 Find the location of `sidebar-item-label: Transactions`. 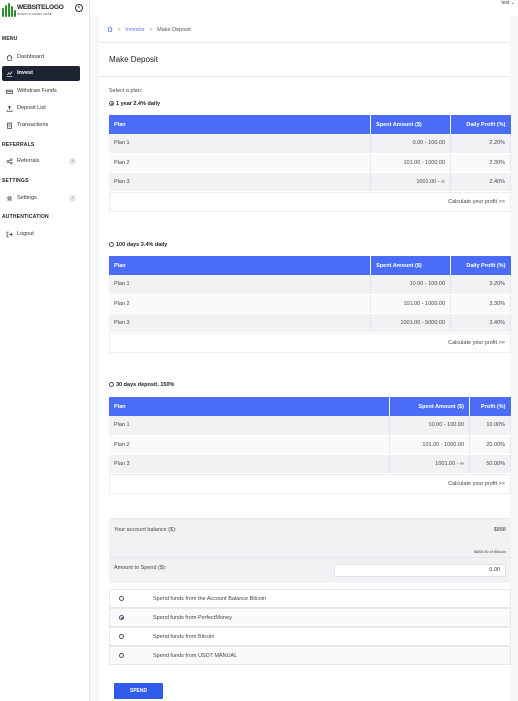

sidebar-item-label: Transactions is located at coordinates (33, 125).